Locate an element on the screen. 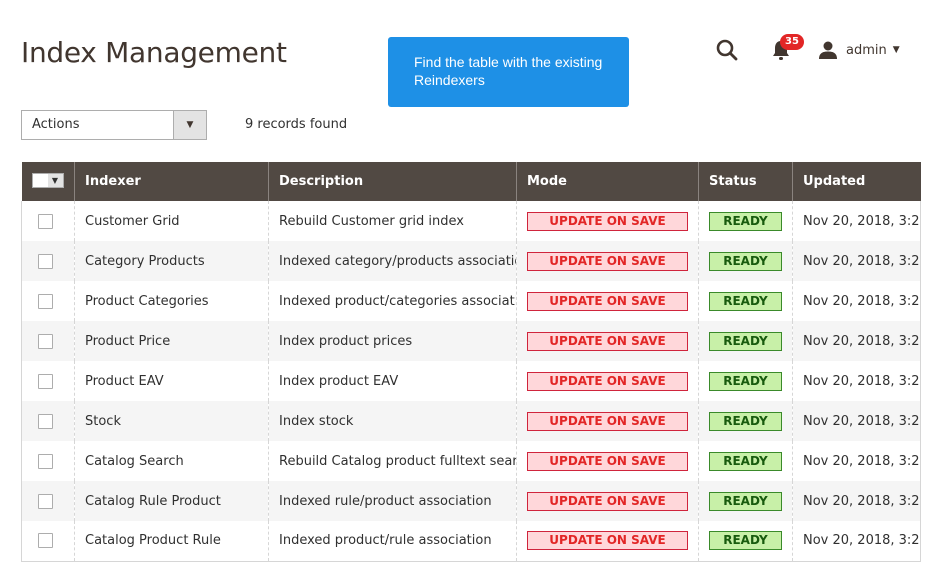 This screenshot has height=584, width=940. indexer-cell: Product Categories is located at coordinates (171, 301).